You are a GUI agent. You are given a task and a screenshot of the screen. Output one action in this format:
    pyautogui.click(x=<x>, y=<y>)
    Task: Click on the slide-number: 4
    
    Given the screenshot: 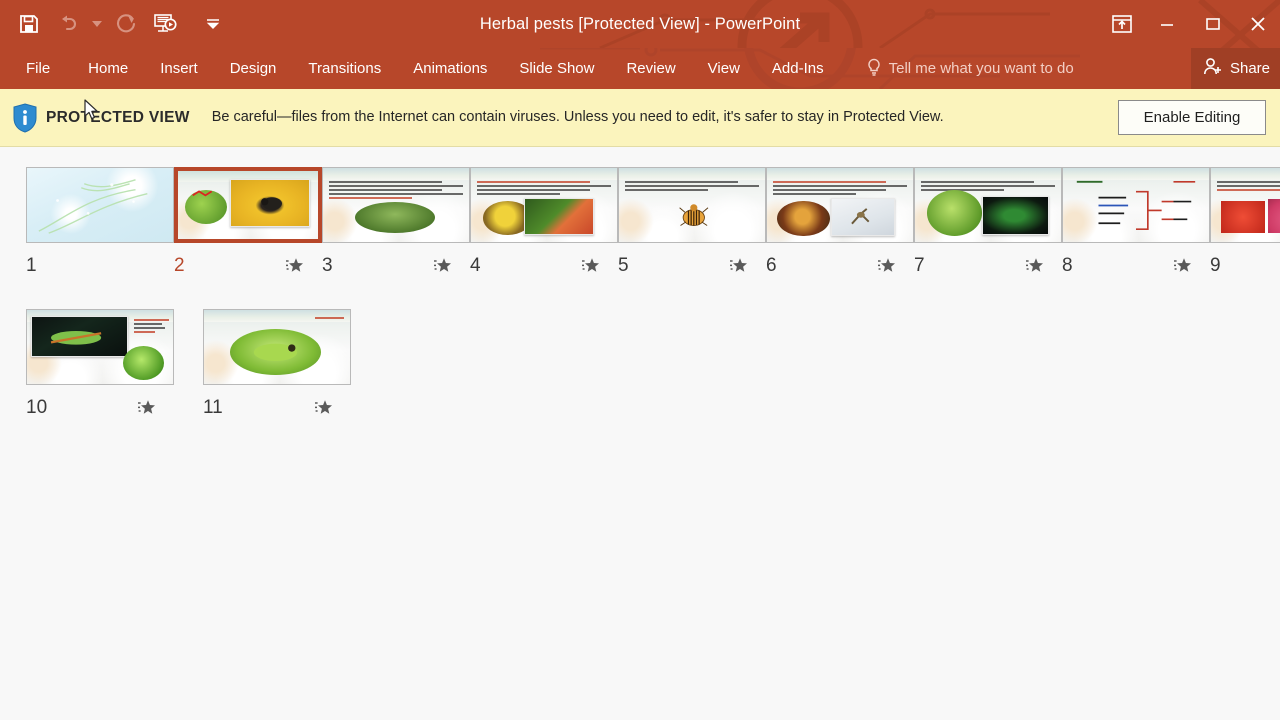 What is the action you would take?
    pyautogui.click(x=475, y=265)
    